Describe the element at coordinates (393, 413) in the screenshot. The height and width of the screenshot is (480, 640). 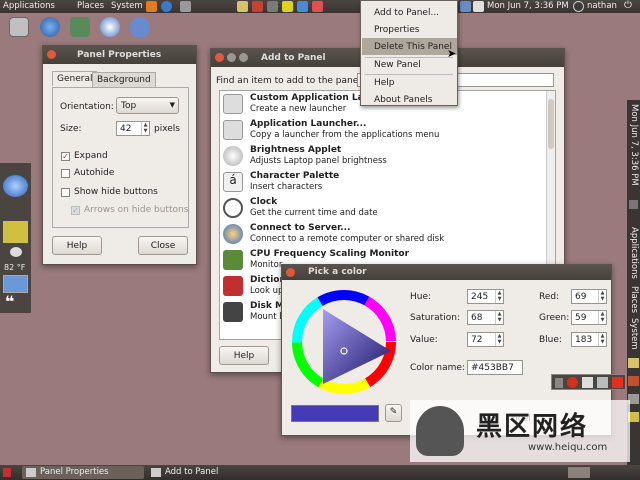
I see `eyedropper-icon: ✎` at that location.